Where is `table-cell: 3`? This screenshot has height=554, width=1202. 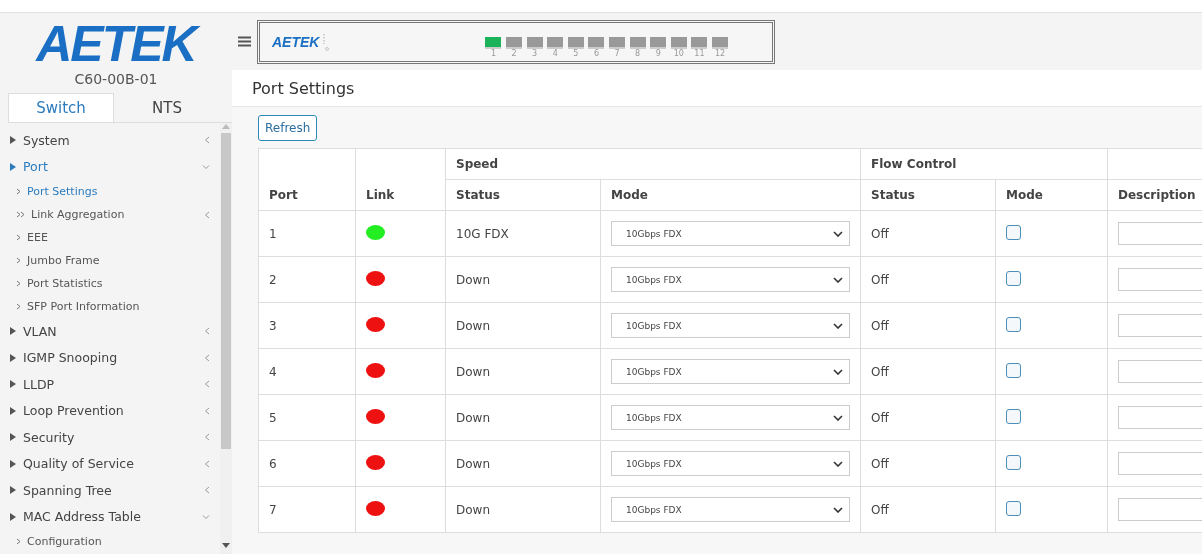
table-cell: 3 is located at coordinates (307, 325).